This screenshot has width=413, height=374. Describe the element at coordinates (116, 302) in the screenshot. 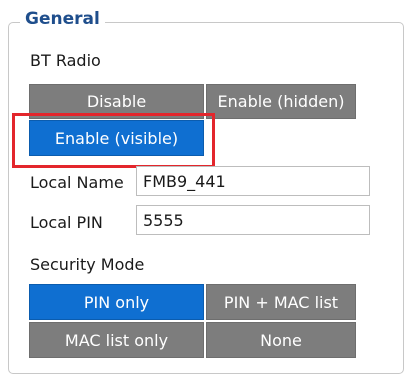

I see `security-pin-only-button: PIN only` at that location.